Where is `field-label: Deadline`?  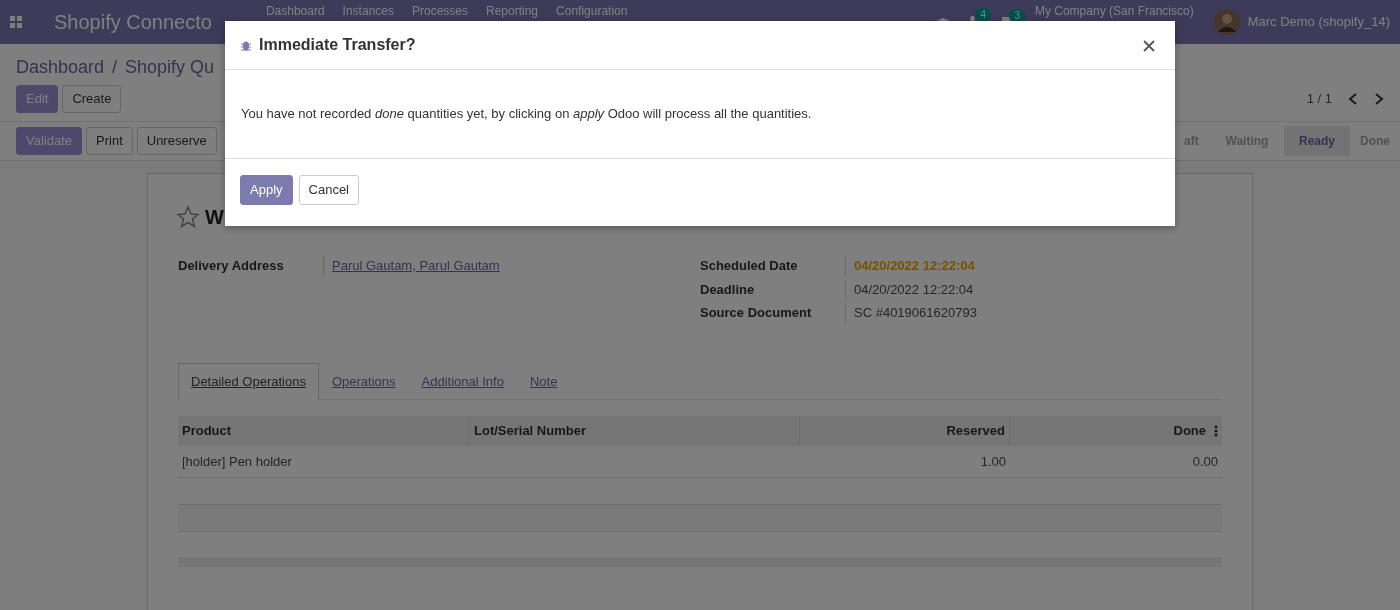
field-label: Deadline is located at coordinates (728, 289).